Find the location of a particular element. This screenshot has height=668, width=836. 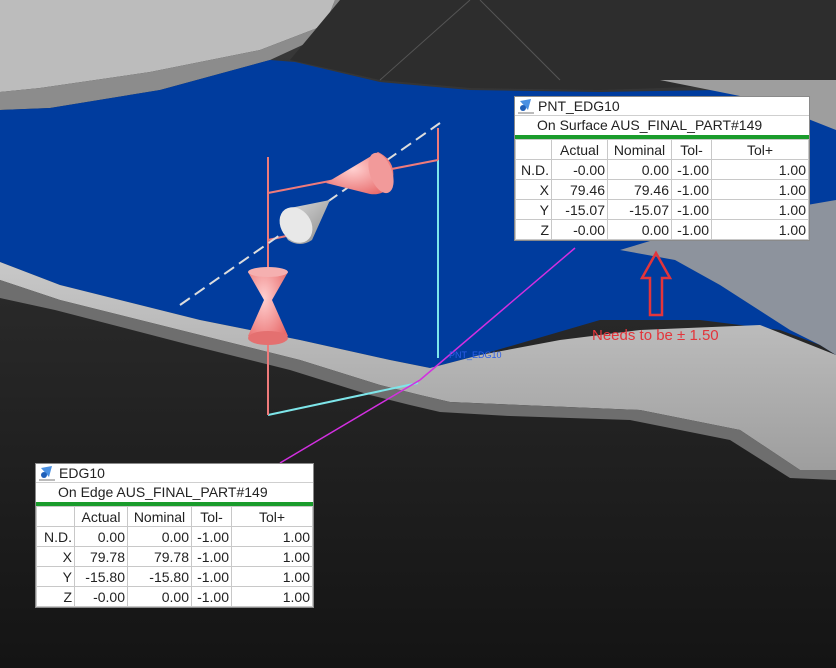

nominal-cell: -15.07 is located at coordinates (639, 209).